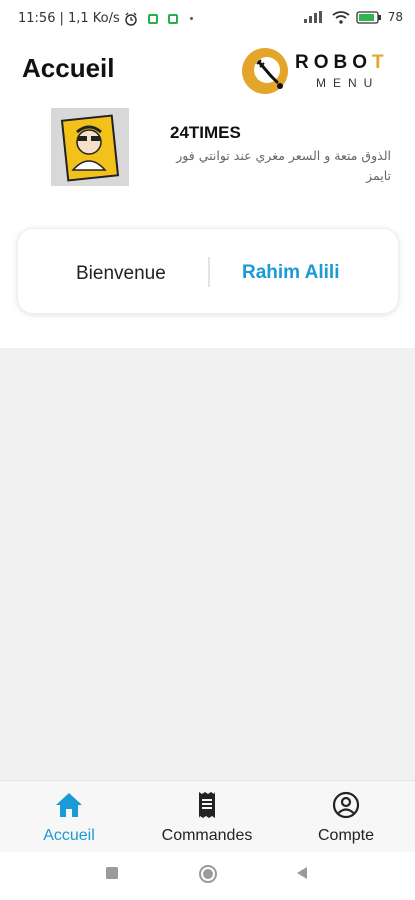  I want to click on nav-label-commandes: Commandes, so click(207, 835).